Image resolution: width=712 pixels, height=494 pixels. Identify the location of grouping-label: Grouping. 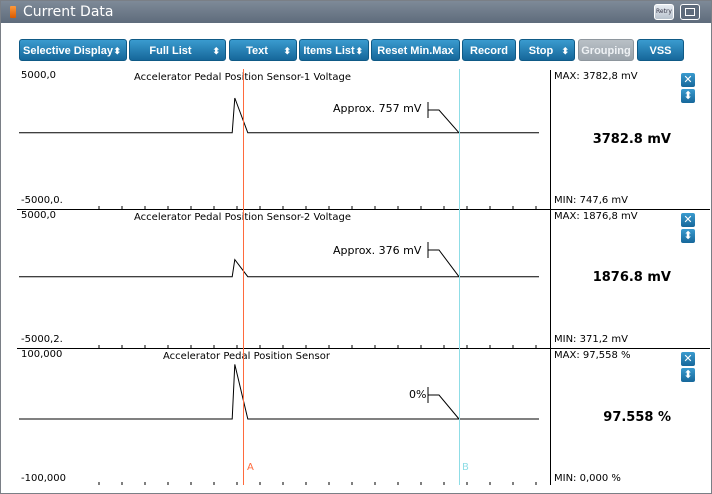
(606, 51).